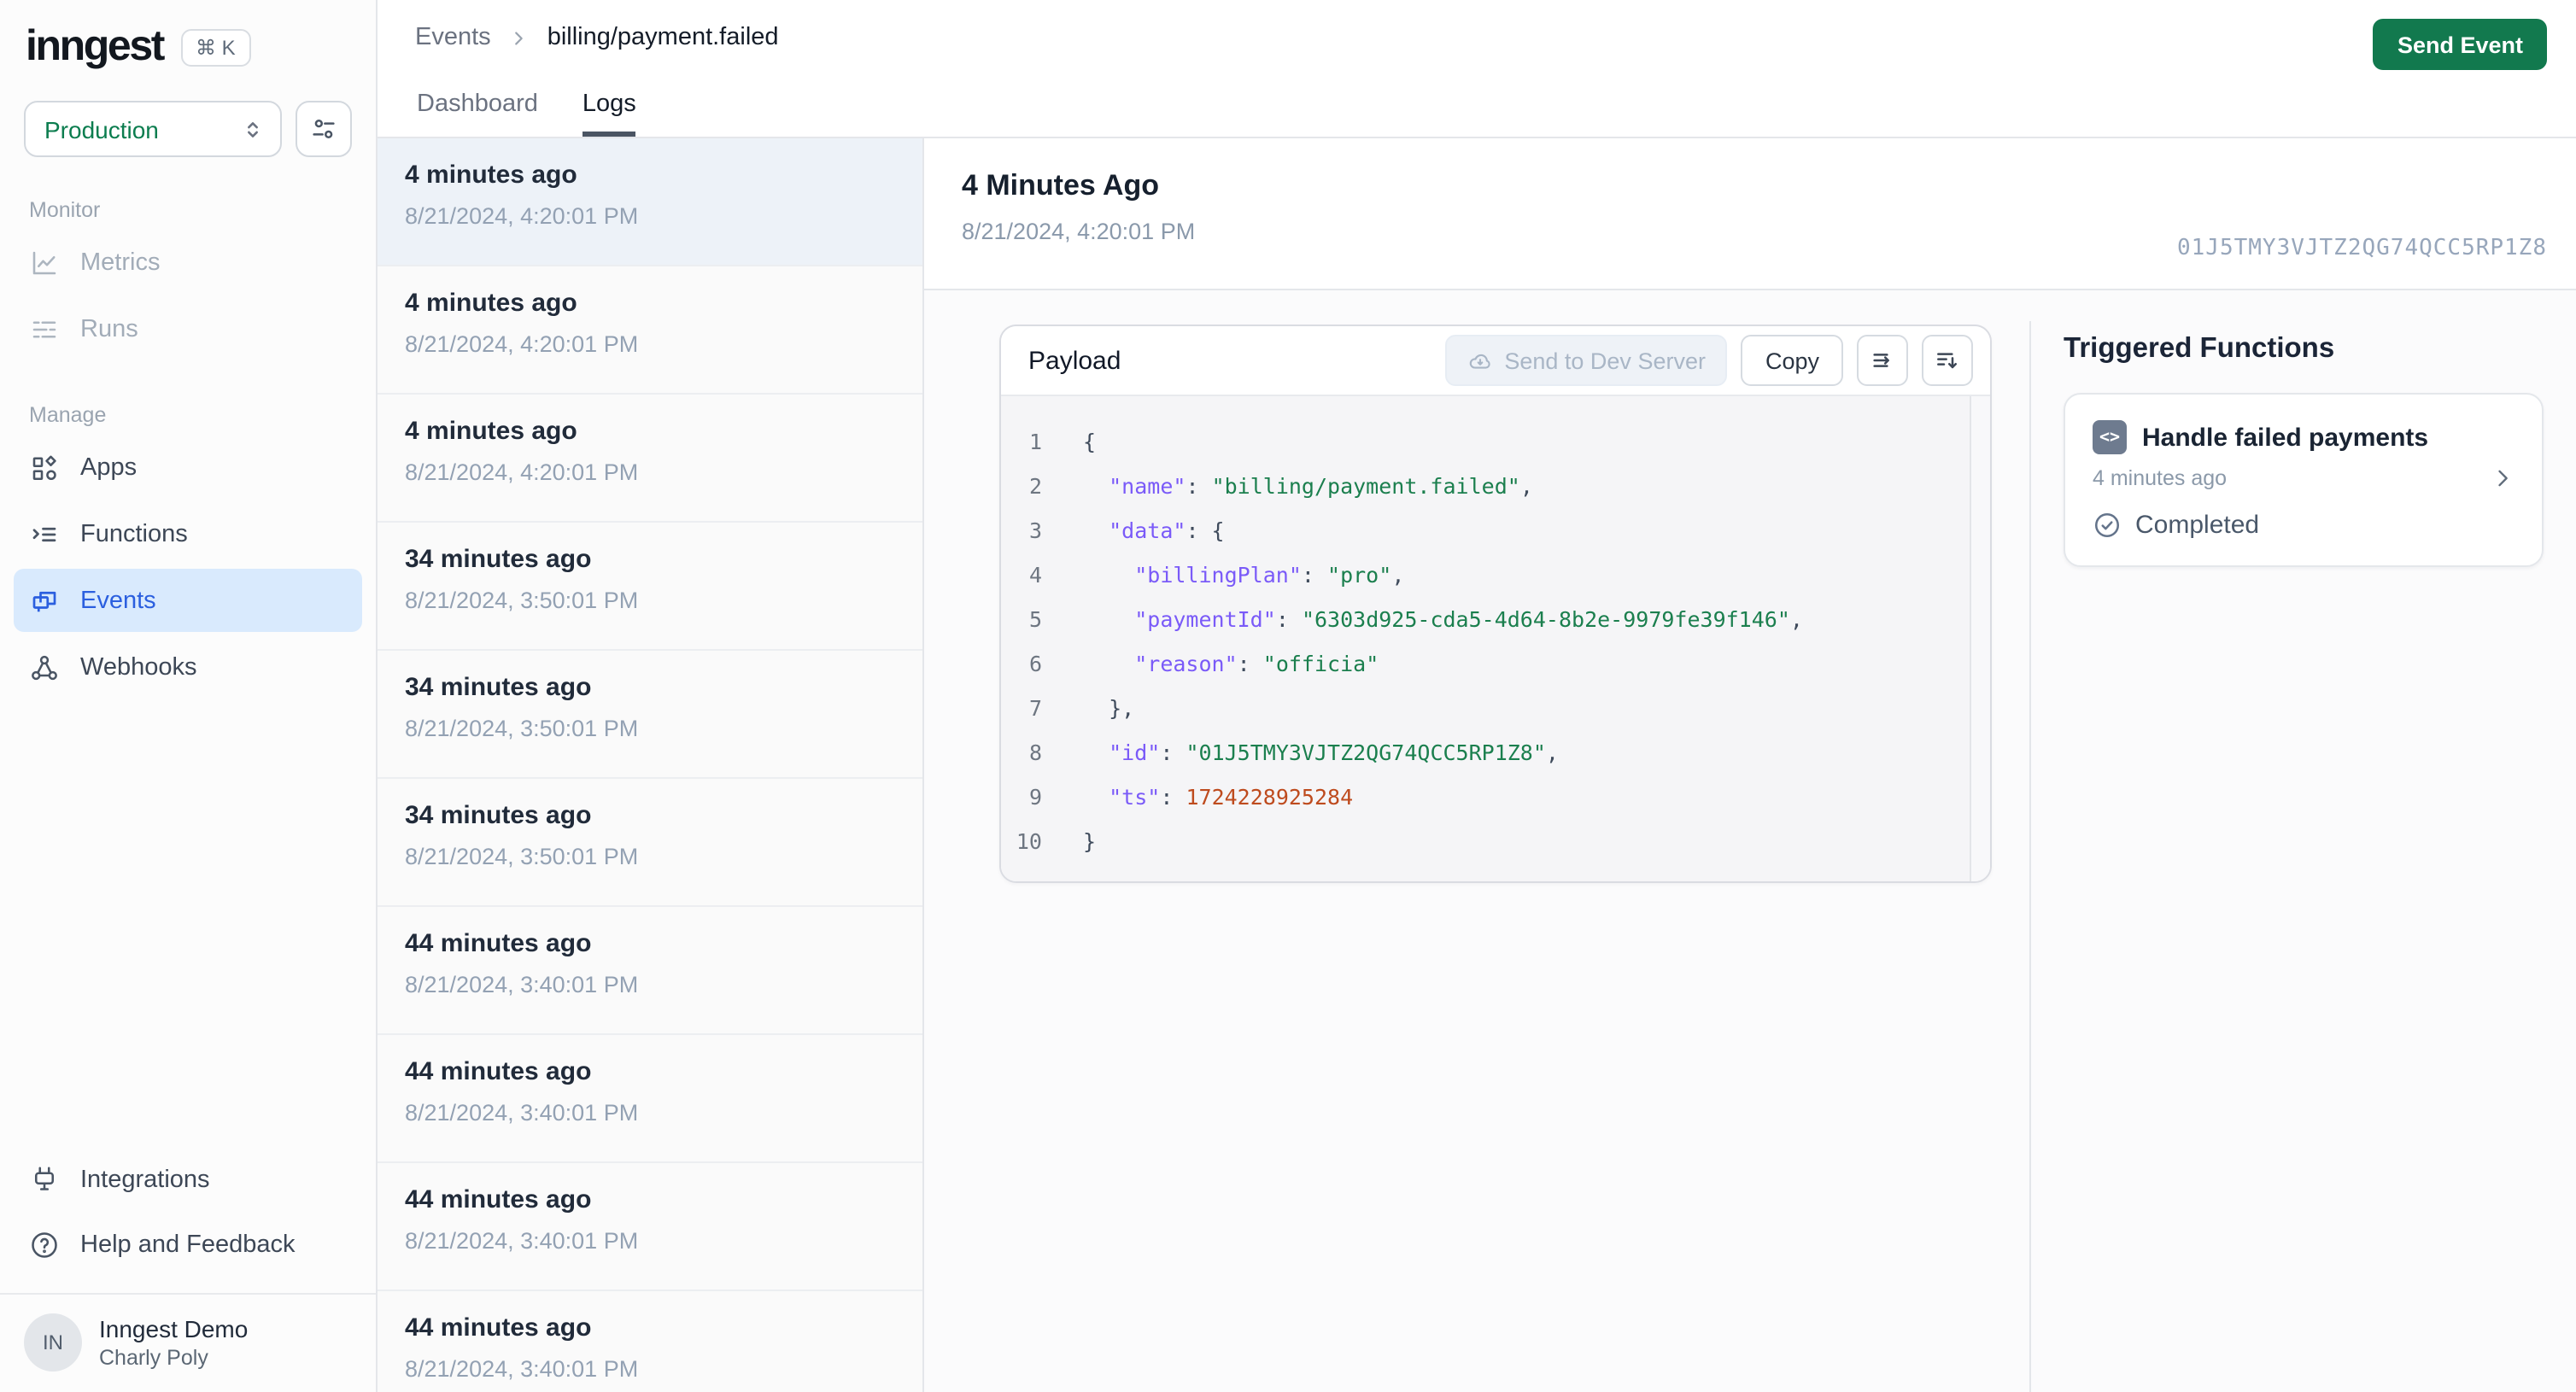  Describe the element at coordinates (44, 1244) in the screenshot. I see `help-icon` at that location.